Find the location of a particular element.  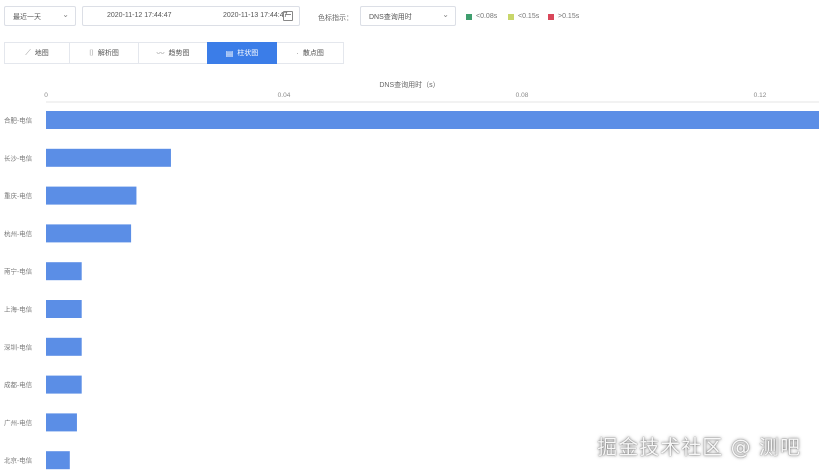

end-time: 2020-11-13 17:44:47 is located at coordinates (255, 15).